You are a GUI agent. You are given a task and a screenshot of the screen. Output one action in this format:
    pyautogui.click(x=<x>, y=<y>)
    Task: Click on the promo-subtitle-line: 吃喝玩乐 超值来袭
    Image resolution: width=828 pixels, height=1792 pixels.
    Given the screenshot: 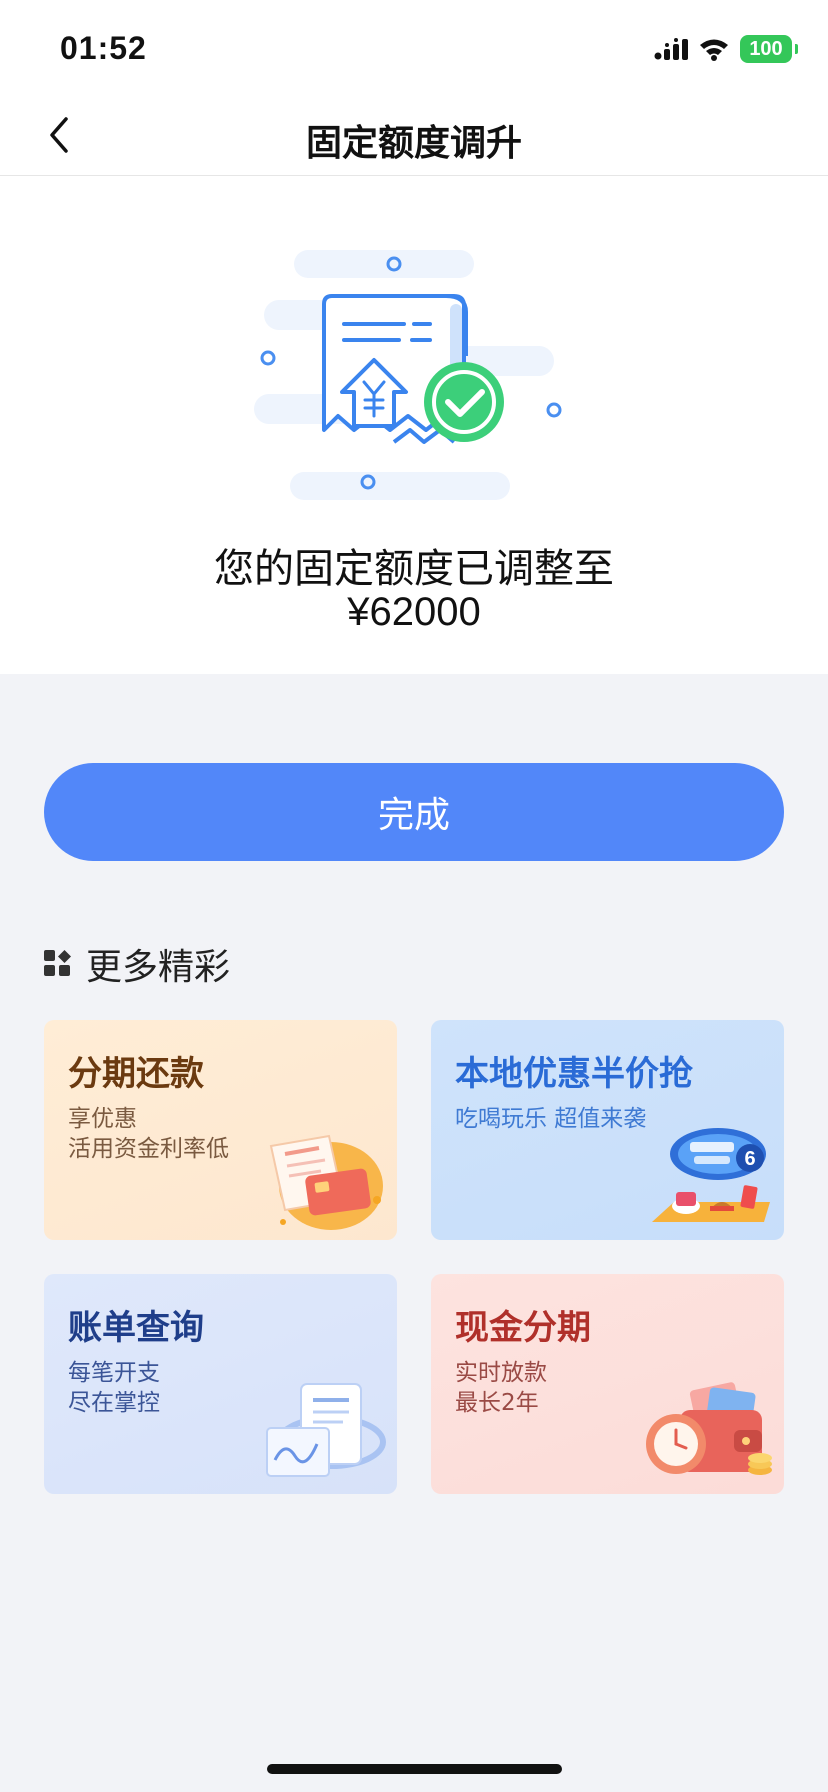 What is the action you would take?
    pyautogui.click(x=551, y=1119)
    